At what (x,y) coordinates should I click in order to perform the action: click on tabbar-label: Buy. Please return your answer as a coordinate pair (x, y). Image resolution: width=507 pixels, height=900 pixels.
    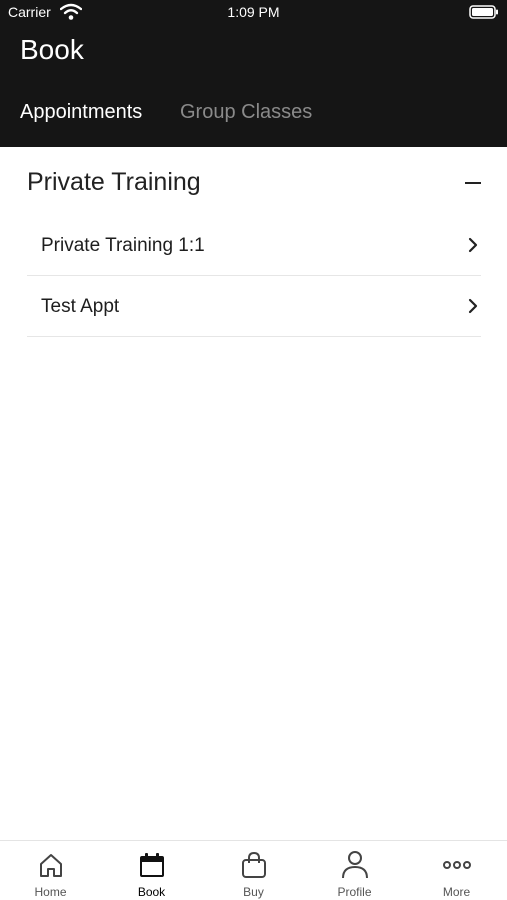
    Looking at the image, I should click on (253, 892).